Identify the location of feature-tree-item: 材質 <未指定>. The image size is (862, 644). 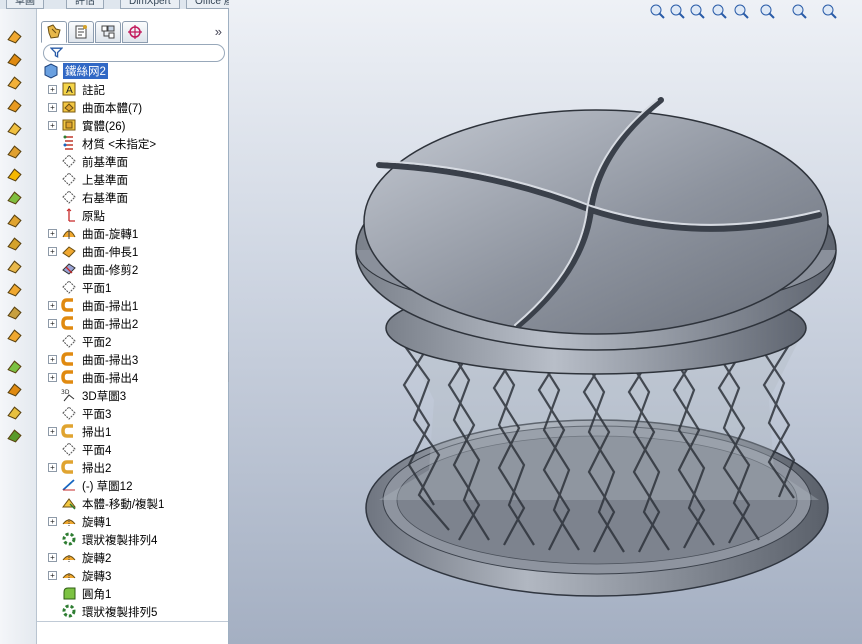
(132, 144).